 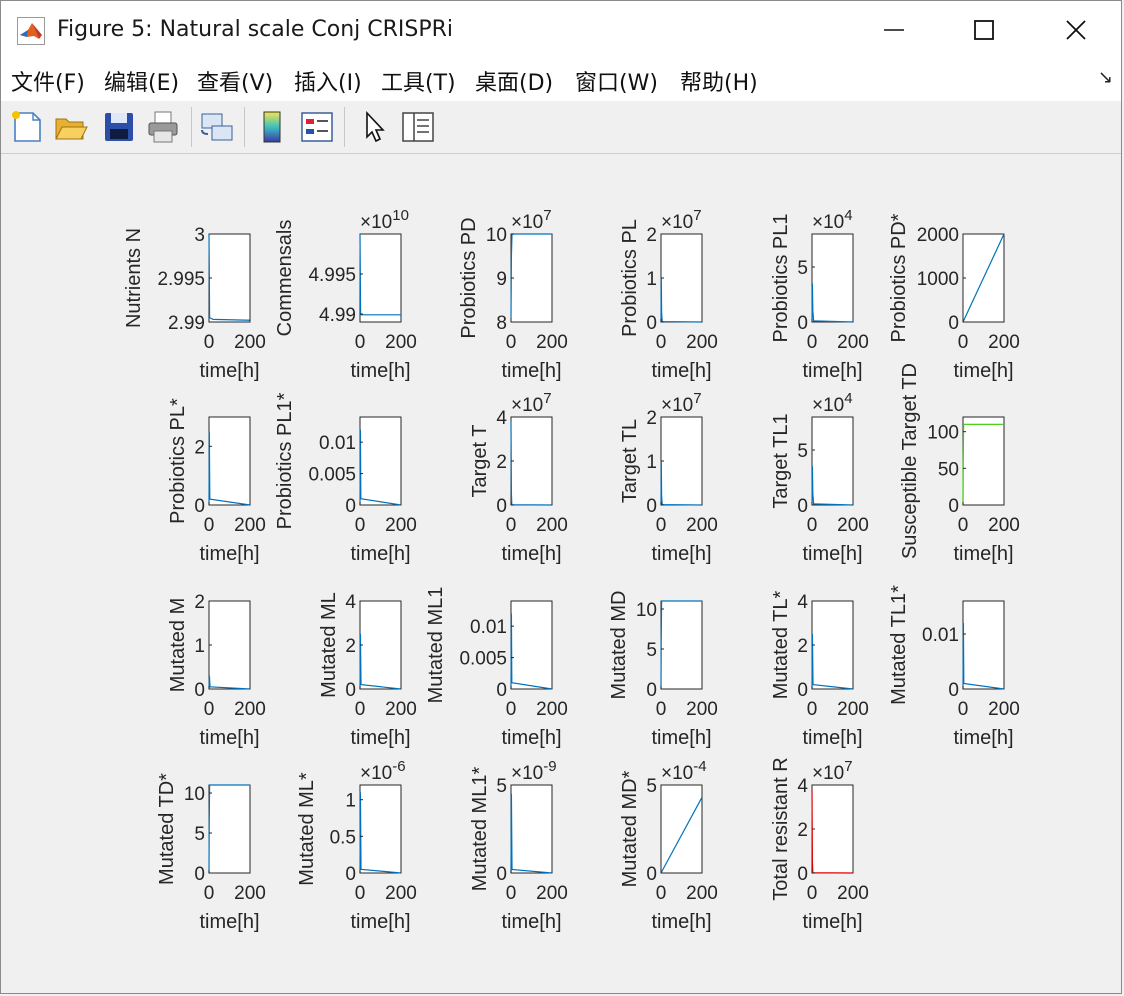 I want to click on edit-plot-pointer-icon, so click(x=374, y=127).